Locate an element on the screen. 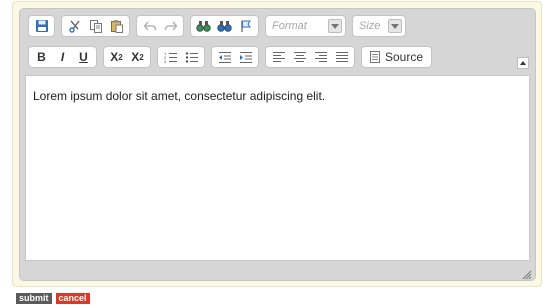 The image size is (543, 305). indent-group is located at coordinates (235, 57).